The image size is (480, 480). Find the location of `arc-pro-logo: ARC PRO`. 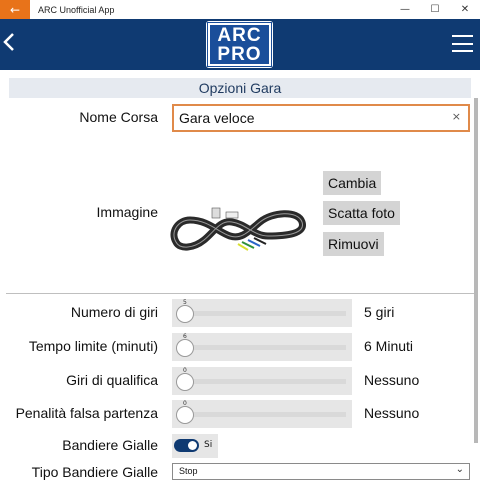

arc-pro-logo: ARC PRO is located at coordinates (239, 44).